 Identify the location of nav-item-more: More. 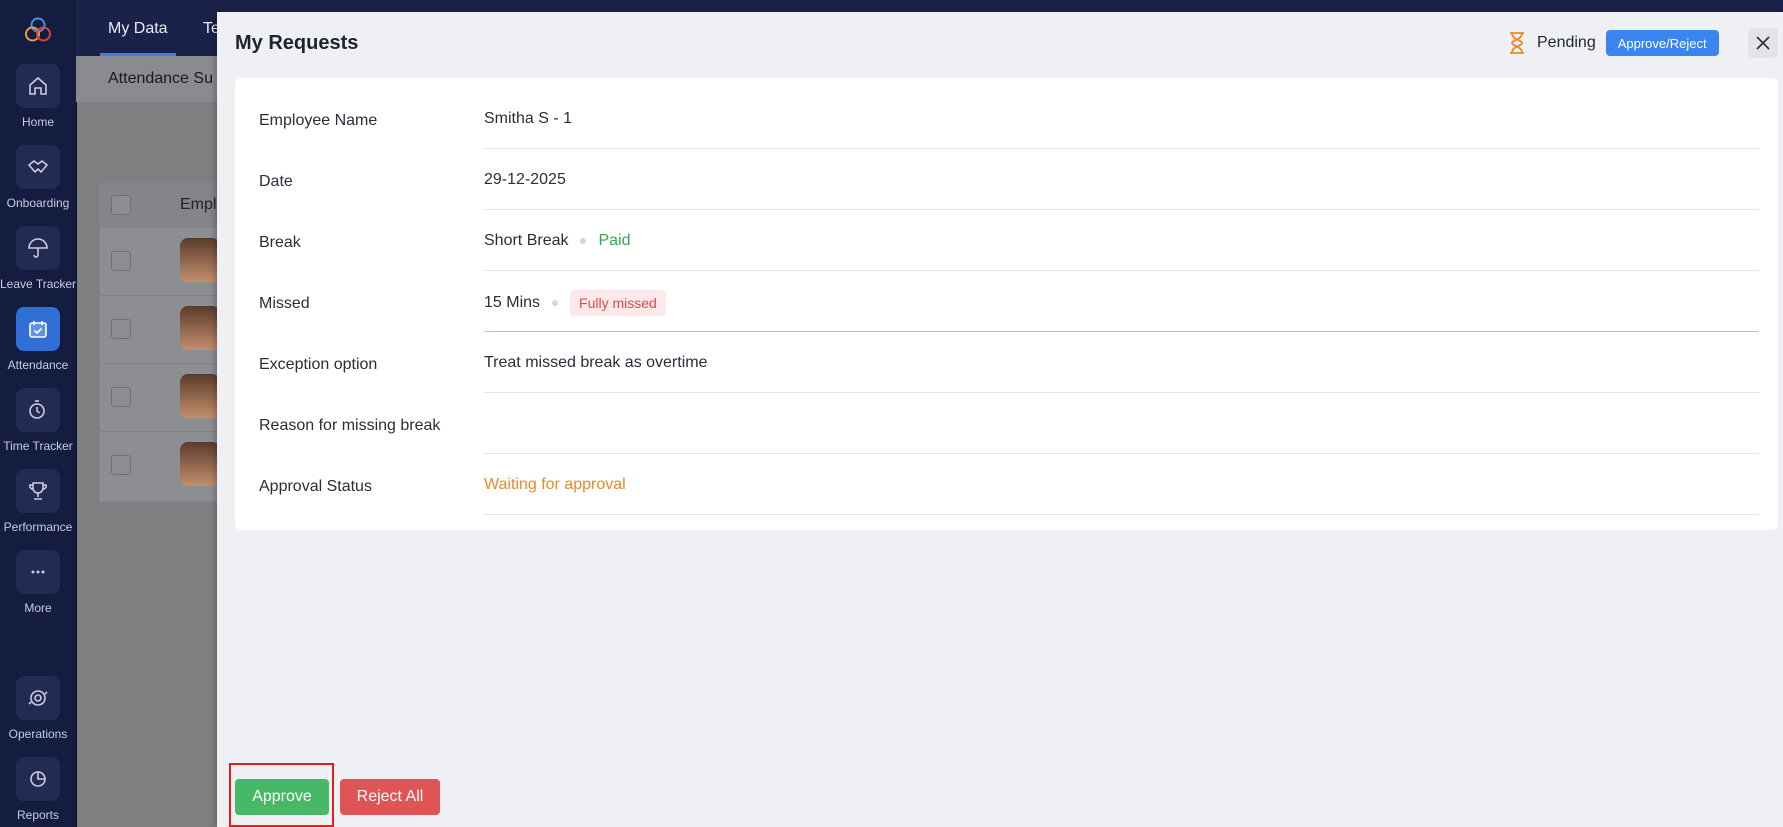
(38, 582).